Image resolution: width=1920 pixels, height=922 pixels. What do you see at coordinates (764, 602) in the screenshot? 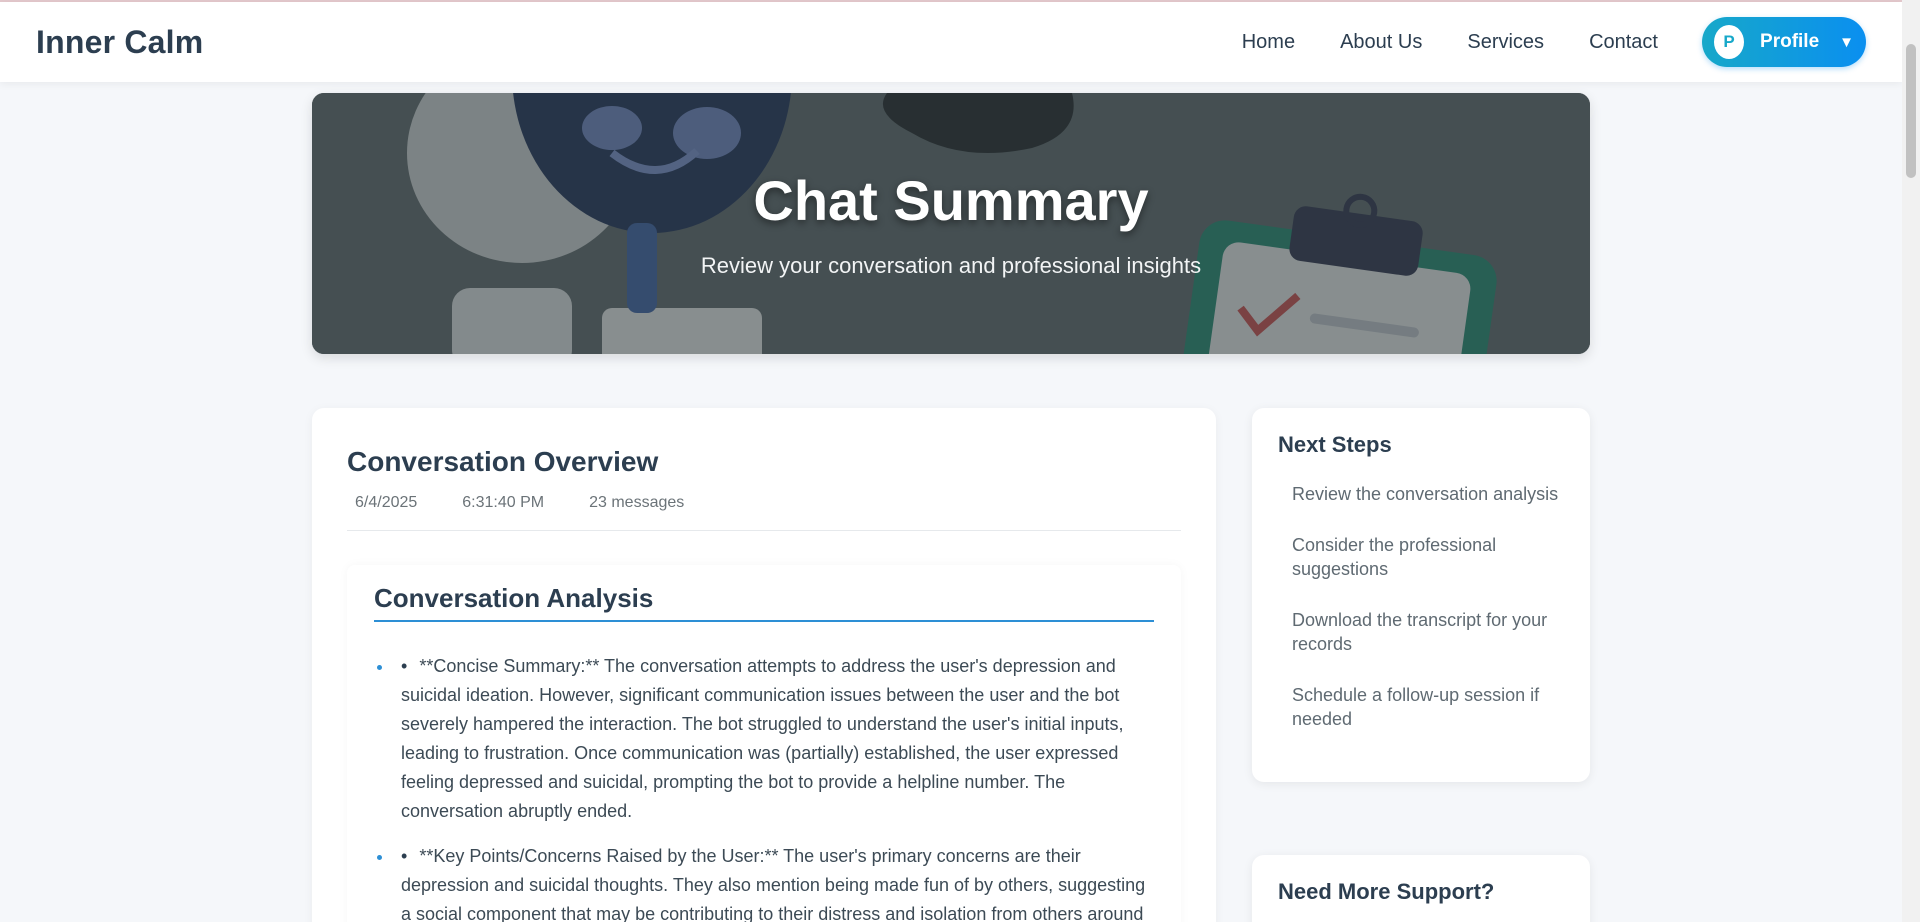
I see `analysis-title: Conversation Analysis` at bounding box center [764, 602].